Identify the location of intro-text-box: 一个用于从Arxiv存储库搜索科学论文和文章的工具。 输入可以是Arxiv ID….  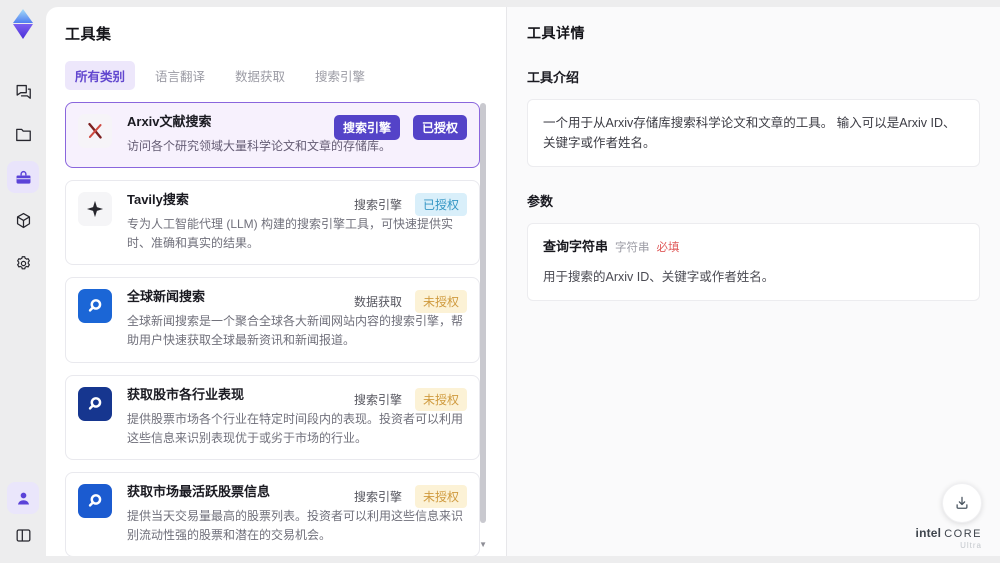
(753, 133).